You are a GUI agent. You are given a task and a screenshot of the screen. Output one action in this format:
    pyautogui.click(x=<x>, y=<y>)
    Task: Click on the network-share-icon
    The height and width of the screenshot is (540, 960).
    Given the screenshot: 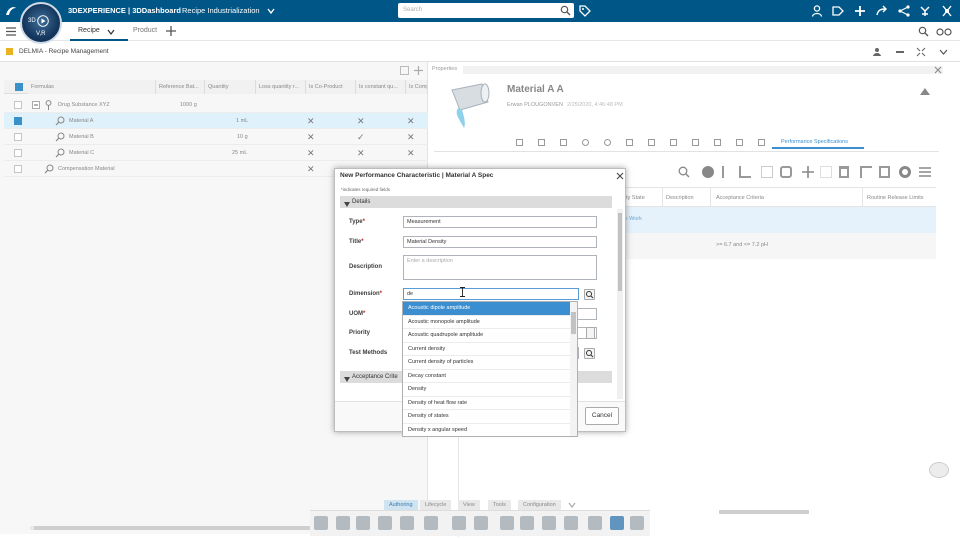 What is the action you would take?
    pyautogui.click(x=904, y=11)
    